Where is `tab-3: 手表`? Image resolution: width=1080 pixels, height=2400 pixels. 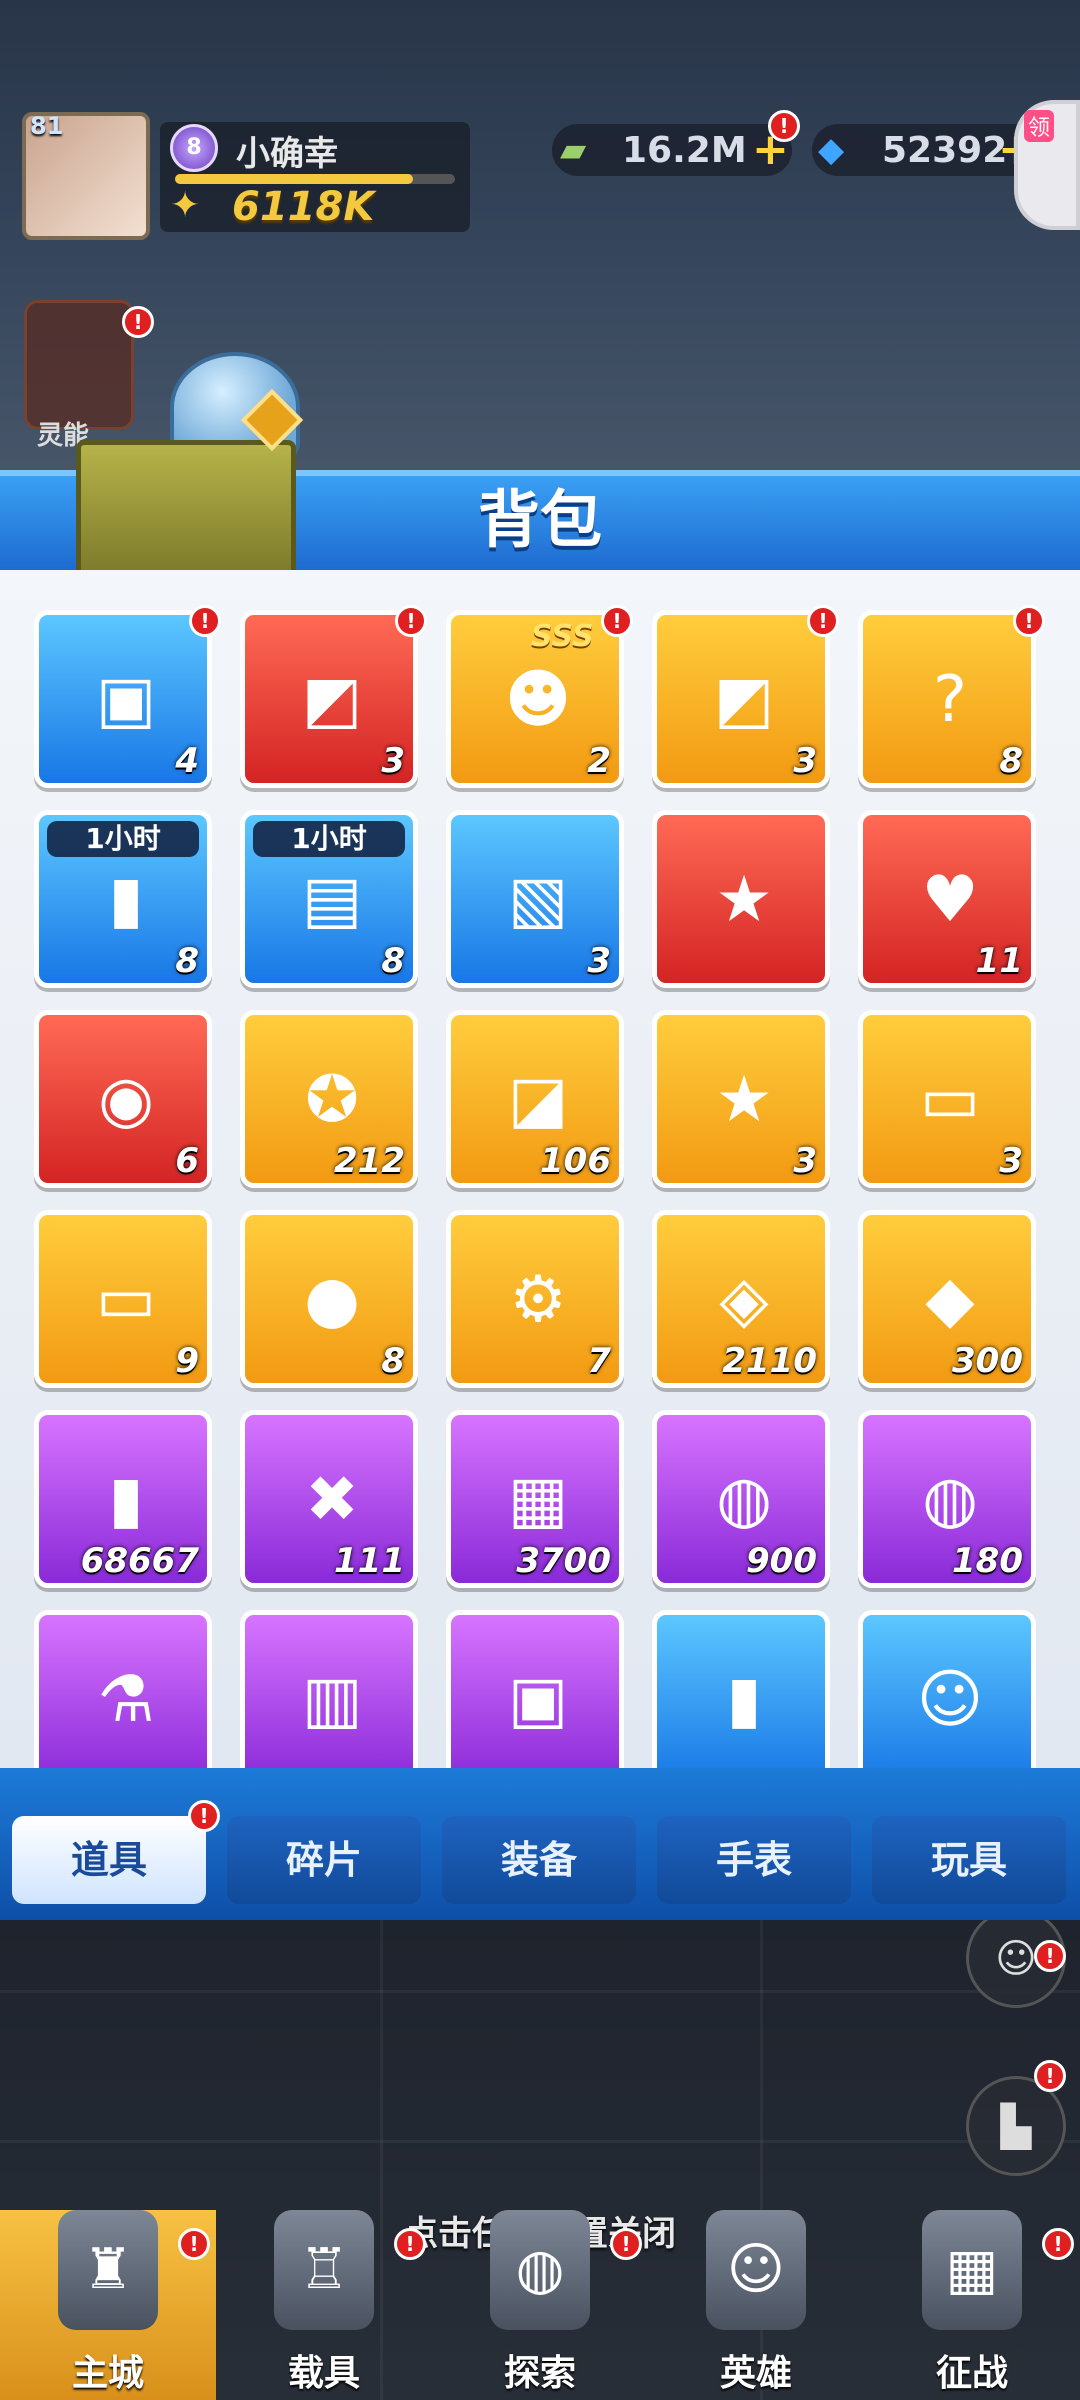
tab-3: 手表 is located at coordinates (754, 1860).